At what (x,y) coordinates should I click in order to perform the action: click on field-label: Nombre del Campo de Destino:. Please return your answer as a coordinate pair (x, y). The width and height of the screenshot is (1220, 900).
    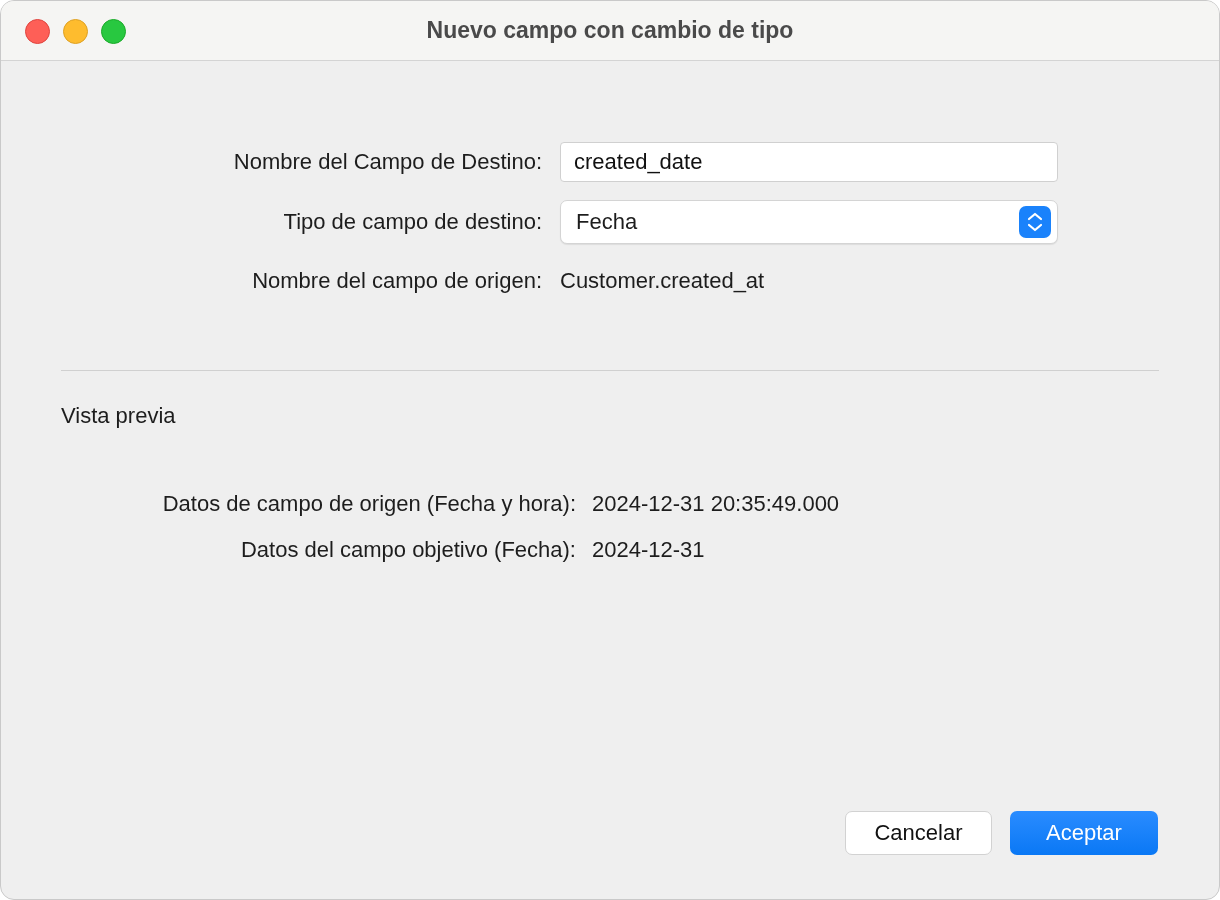
    Looking at the image, I should click on (387, 162).